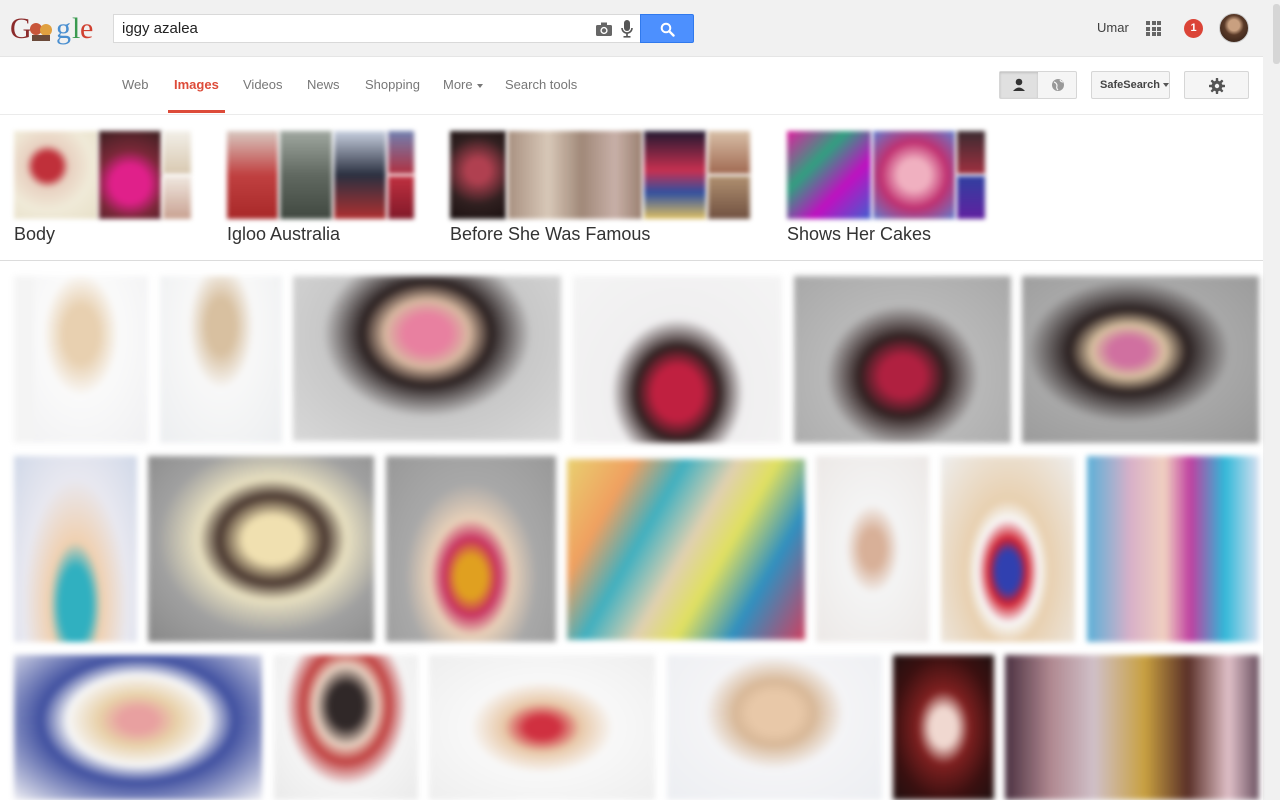 The image size is (1280, 800). What do you see at coordinates (604, 29) in the screenshot?
I see `camera-icon` at bounding box center [604, 29].